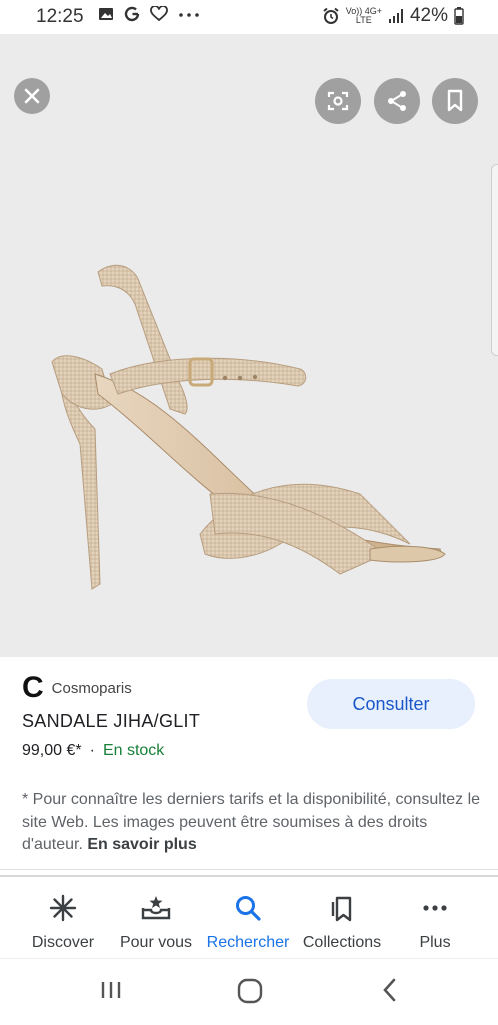 The height and width of the screenshot is (1025, 498). What do you see at coordinates (149, 14) in the screenshot?
I see `status-left-icons` at bounding box center [149, 14].